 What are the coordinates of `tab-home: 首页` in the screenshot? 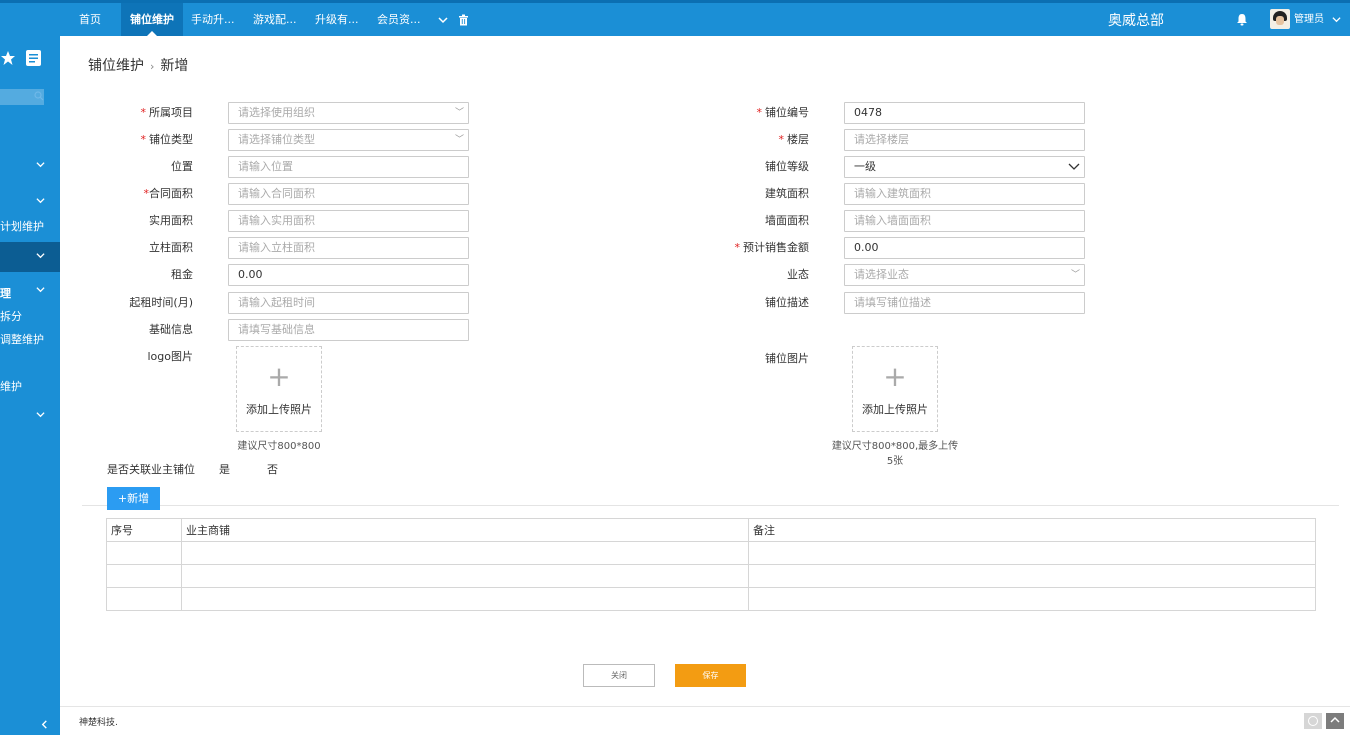 It's located at (90, 19).